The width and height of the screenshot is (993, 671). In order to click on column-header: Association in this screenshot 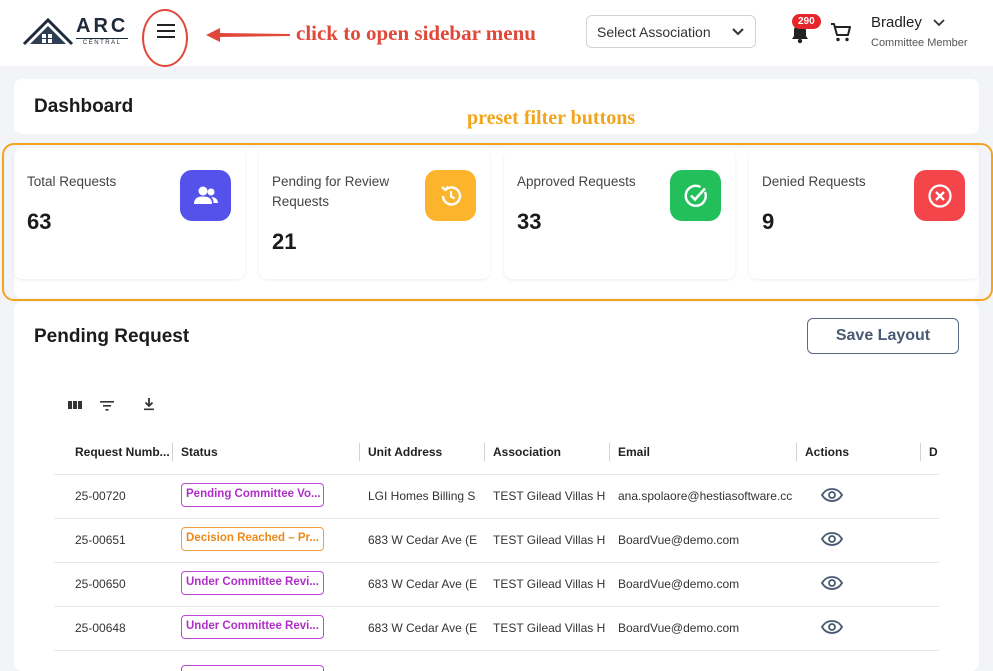, I will do `click(547, 452)`.